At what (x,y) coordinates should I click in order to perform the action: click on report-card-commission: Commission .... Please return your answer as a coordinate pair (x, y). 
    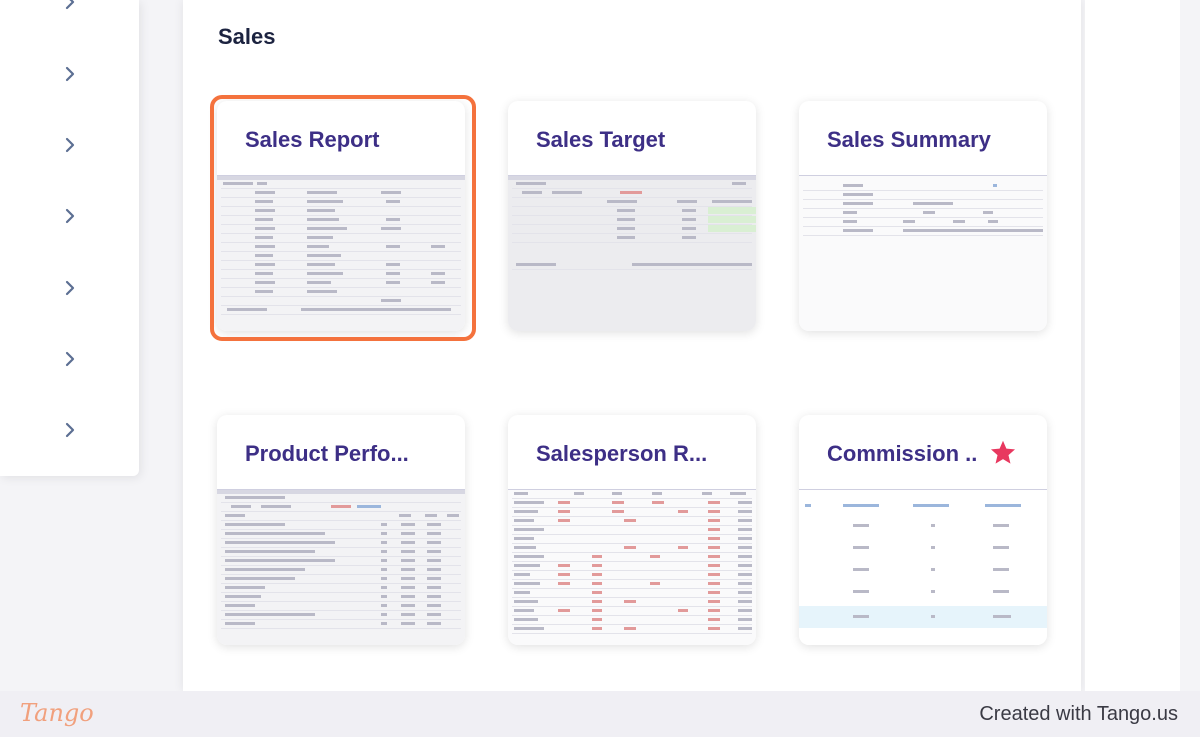
    Looking at the image, I should click on (923, 530).